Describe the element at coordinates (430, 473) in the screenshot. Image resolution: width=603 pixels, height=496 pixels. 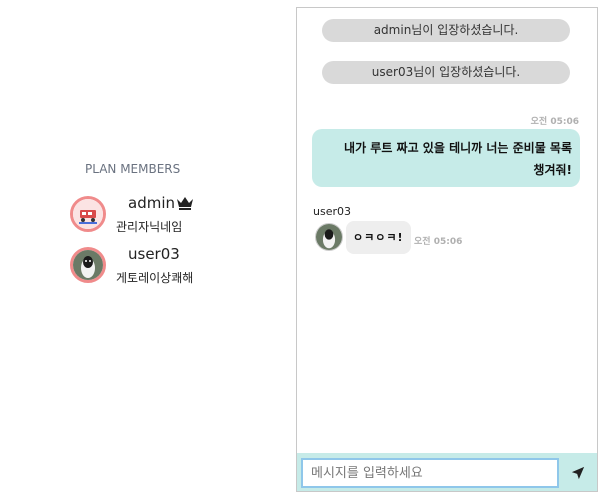
I see `message-input` at that location.